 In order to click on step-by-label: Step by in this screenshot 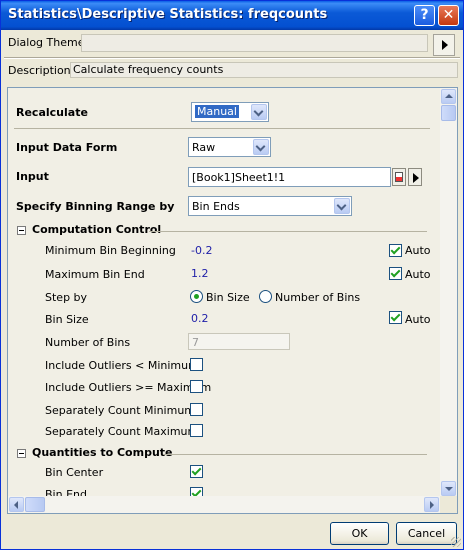, I will do `click(66, 297)`.